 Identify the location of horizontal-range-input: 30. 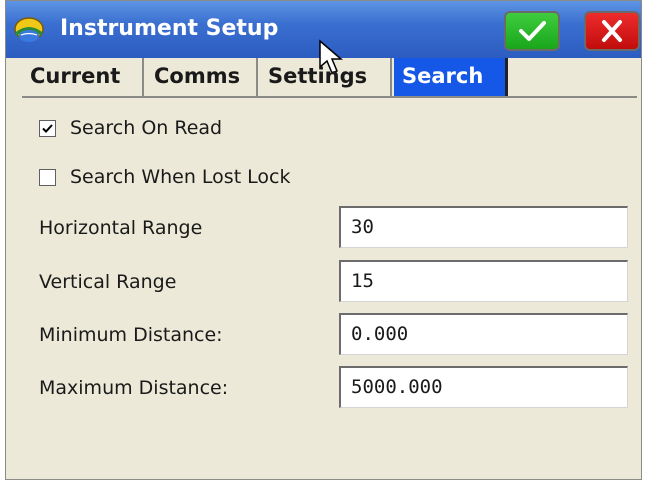
(483, 227).